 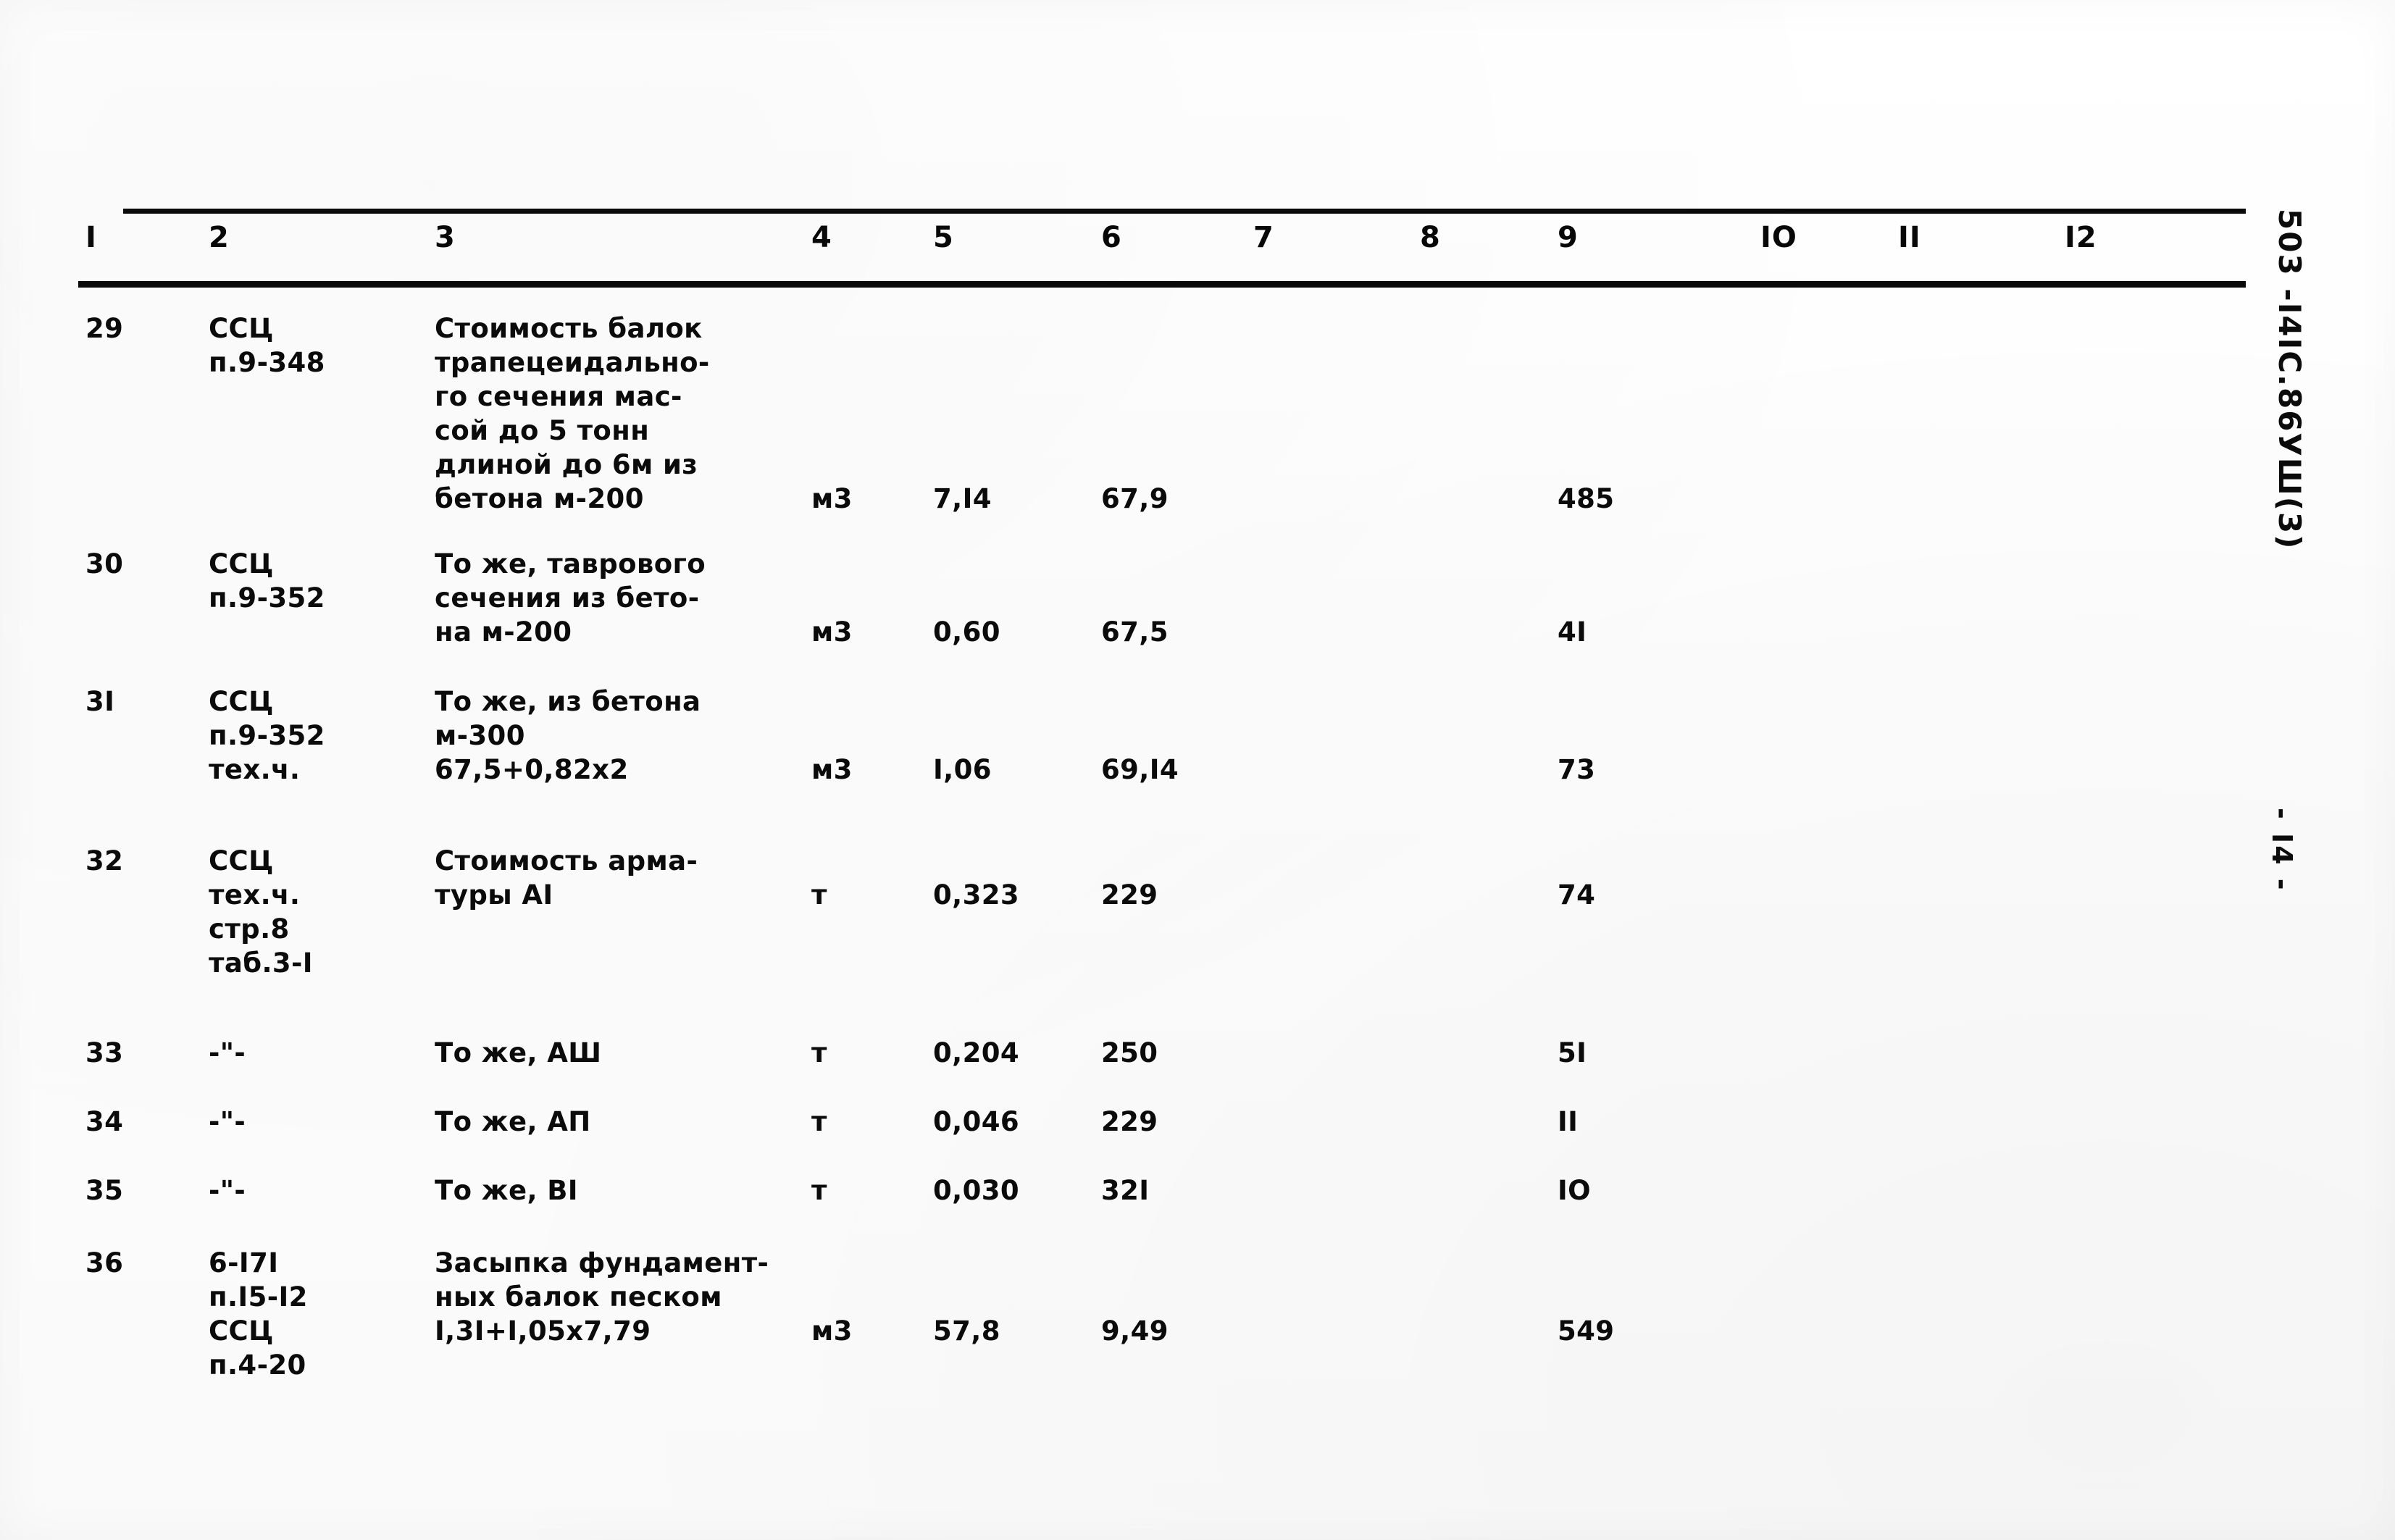 I want to click on row-code-reference: 6-I7I п.I5-I2 ССЦ п.4-20, so click(x=258, y=1314).